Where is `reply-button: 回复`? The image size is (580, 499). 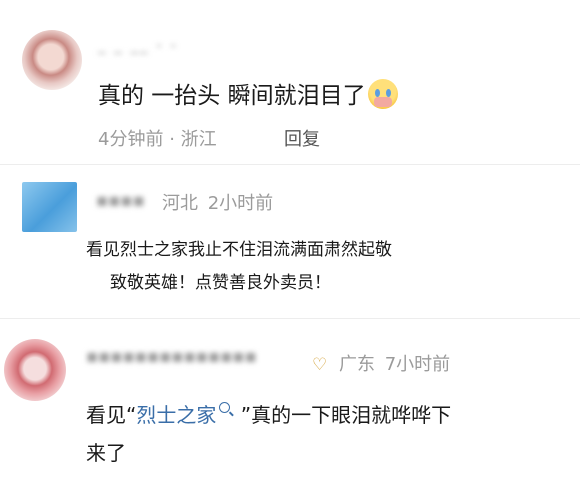
reply-button: 回复 is located at coordinates (302, 138).